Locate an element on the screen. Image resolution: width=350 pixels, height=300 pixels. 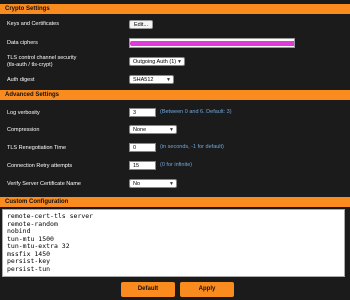
auth-digest-value: SHA512 is located at coordinates (143, 80).